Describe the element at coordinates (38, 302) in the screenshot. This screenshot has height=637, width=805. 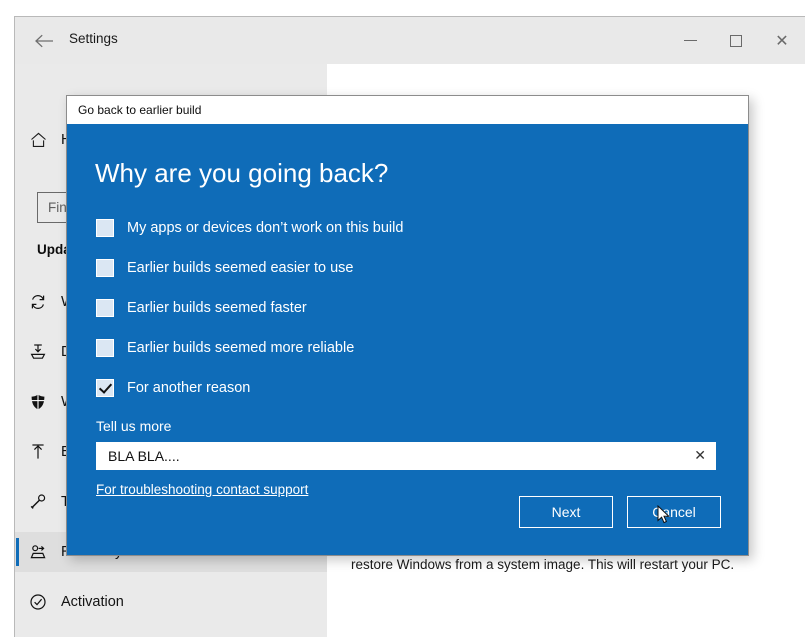
I see `refresh-icon` at that location.